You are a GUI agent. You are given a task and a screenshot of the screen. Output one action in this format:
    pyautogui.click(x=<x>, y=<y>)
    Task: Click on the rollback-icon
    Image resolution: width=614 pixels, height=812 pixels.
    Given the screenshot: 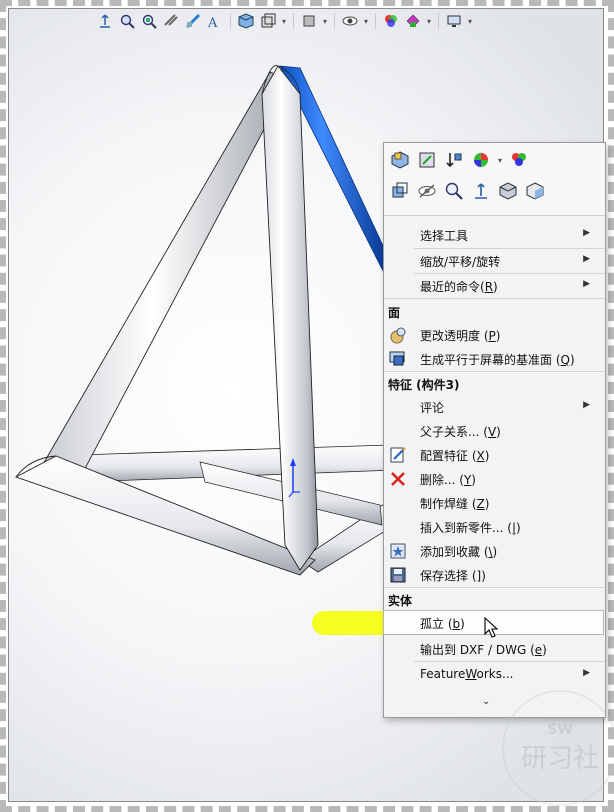 What is the action you would take?
    pyautogui.click(x=454, y=160)
    